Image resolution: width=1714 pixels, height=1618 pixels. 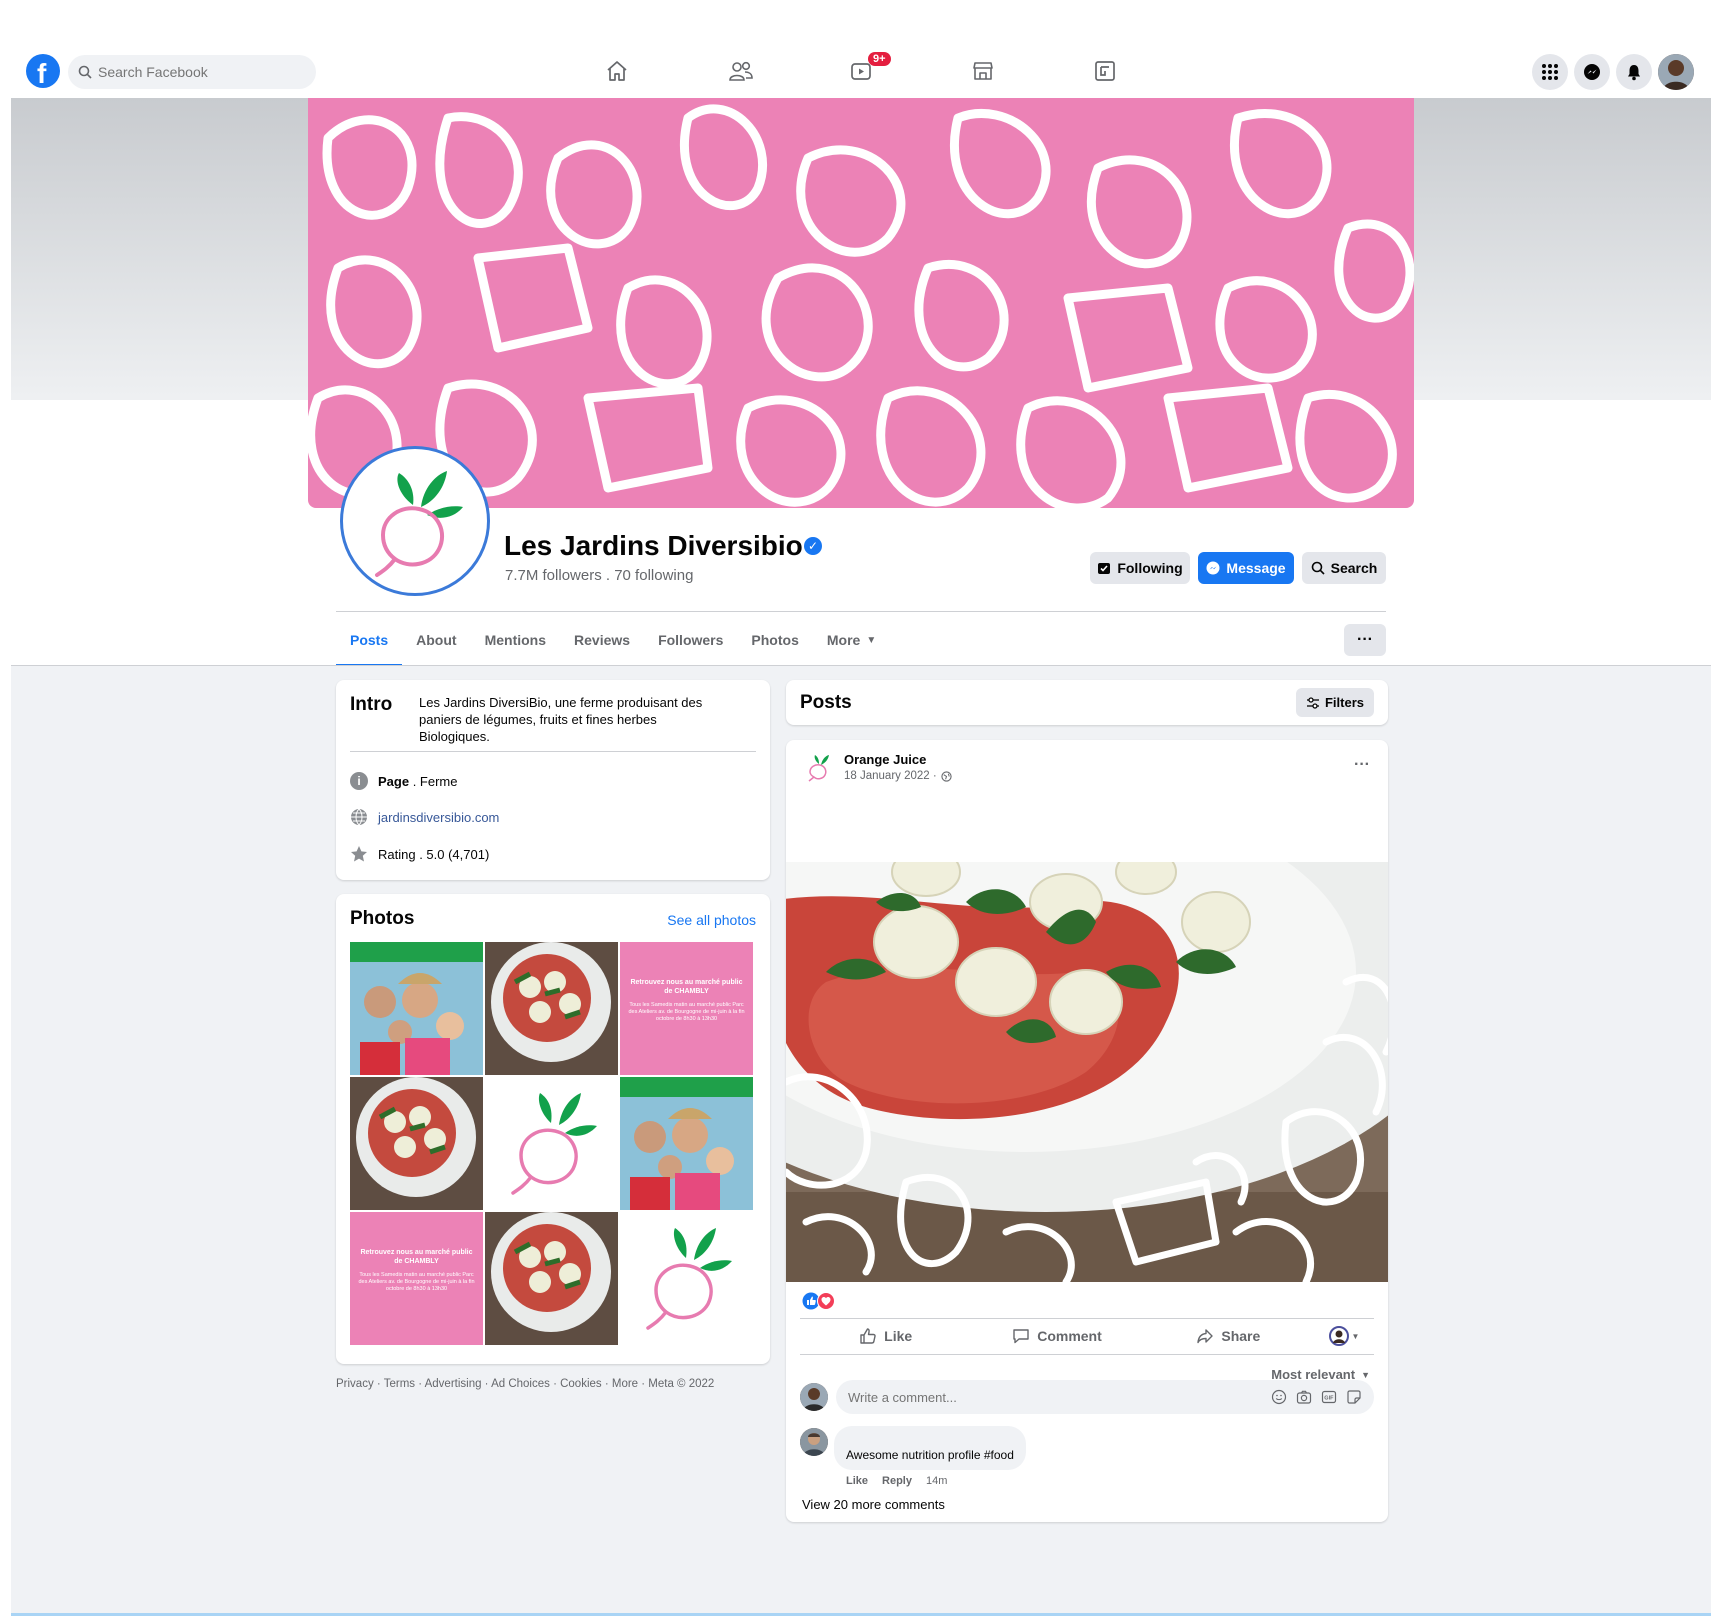 What do you see at coordinates (1104, 568) in the screenshot?
I see `following-check-icon` at bounding box center [1104, 568].